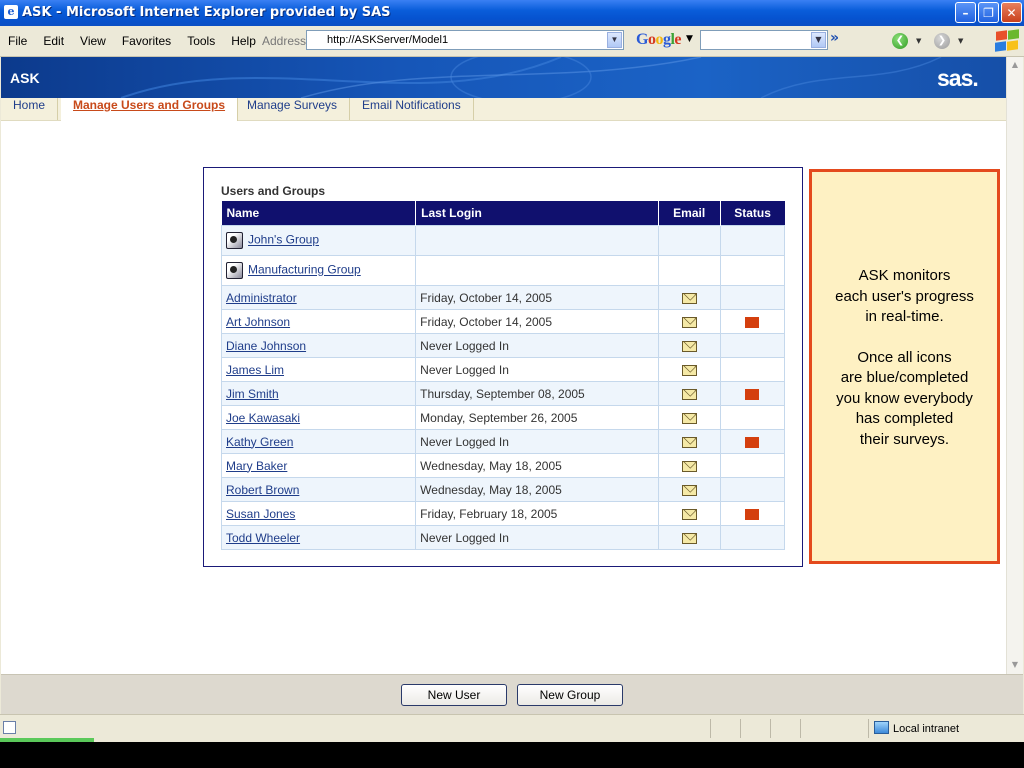  I want to click on menu-help: Help, so click(243, 41).